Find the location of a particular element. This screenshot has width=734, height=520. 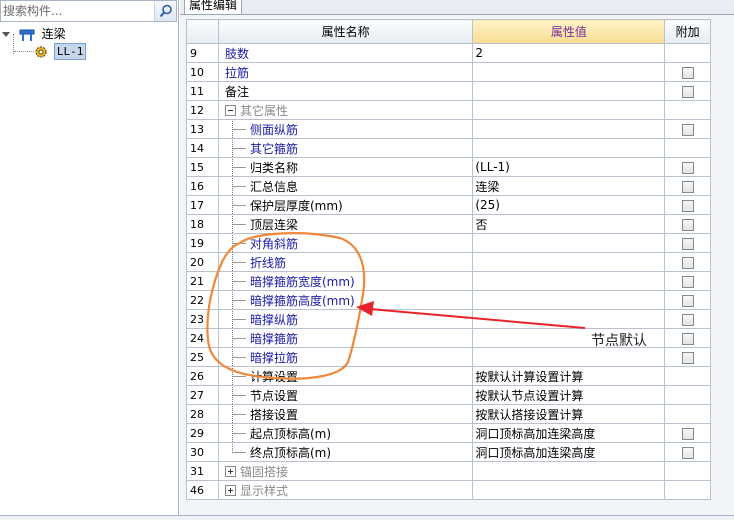

table-row: 10 拉筋 is located at coordinates (448, 72).